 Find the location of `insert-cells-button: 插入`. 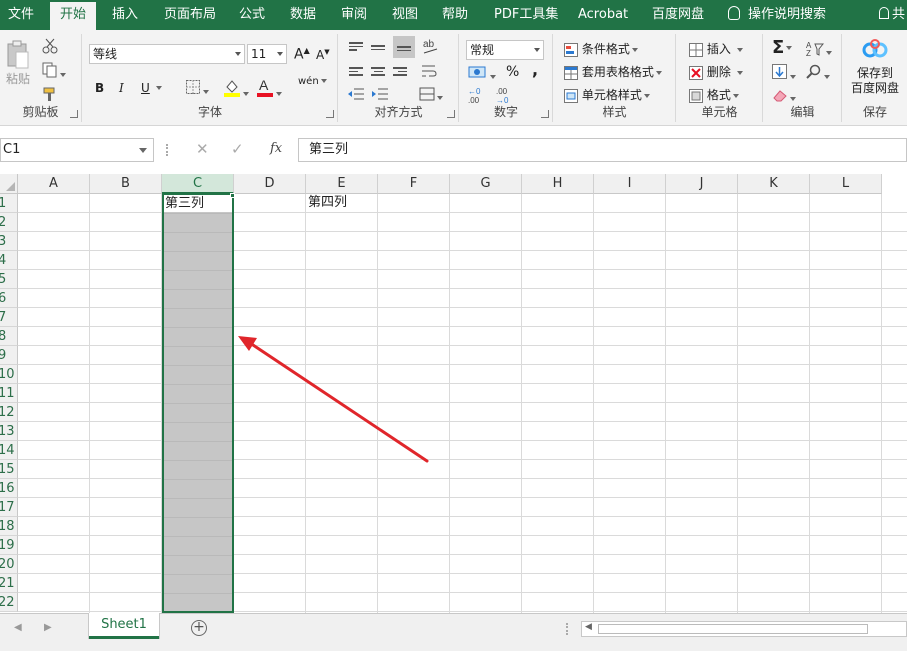

insert-cells-button: 插入 is located at coordinates (716, 48).